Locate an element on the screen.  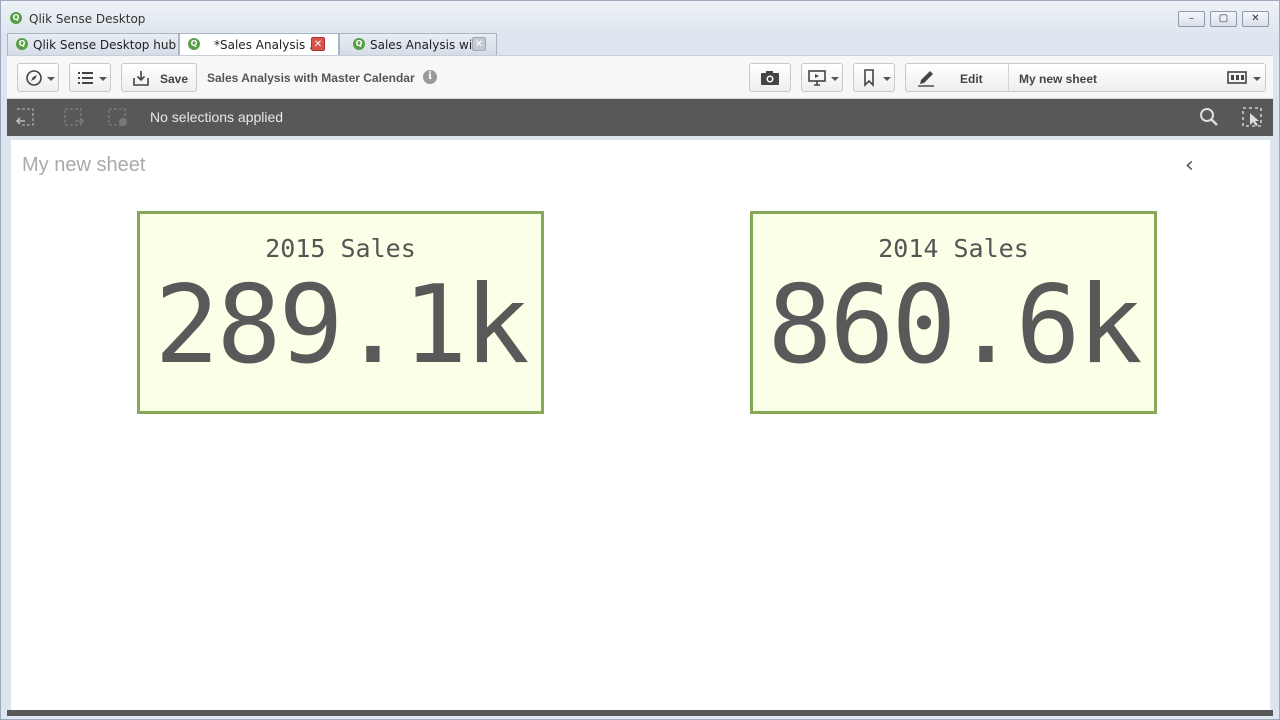
save-icon is located at coordinates (141, 78).